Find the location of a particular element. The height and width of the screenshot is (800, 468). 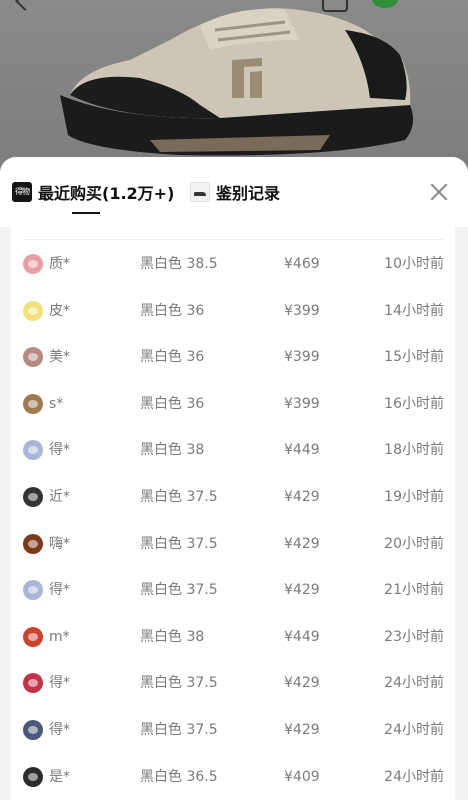

purchase-time: 14小时前 is located at coordinates (414, 310).